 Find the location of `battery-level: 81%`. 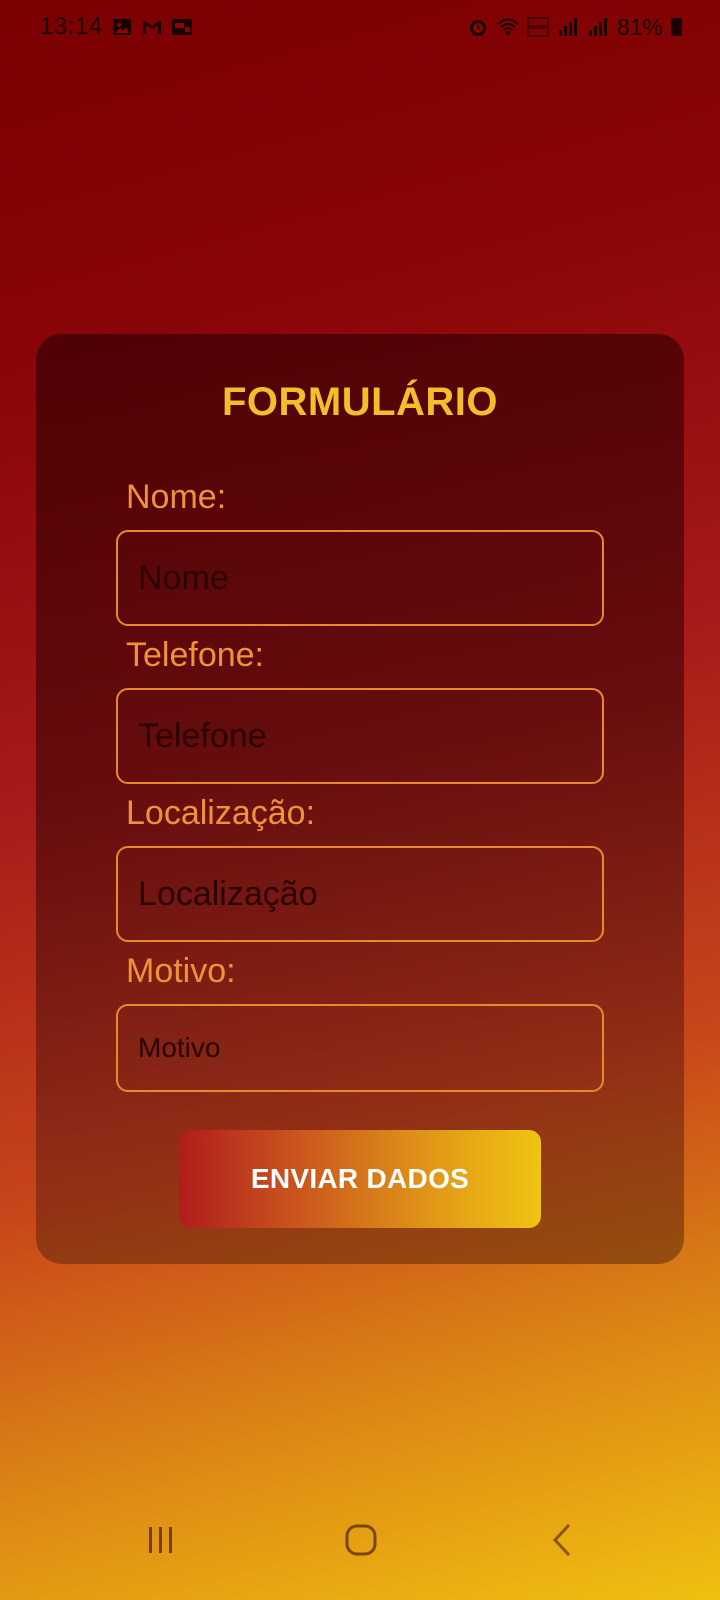

battery-level: 81% is located at coordinates (639, 26).